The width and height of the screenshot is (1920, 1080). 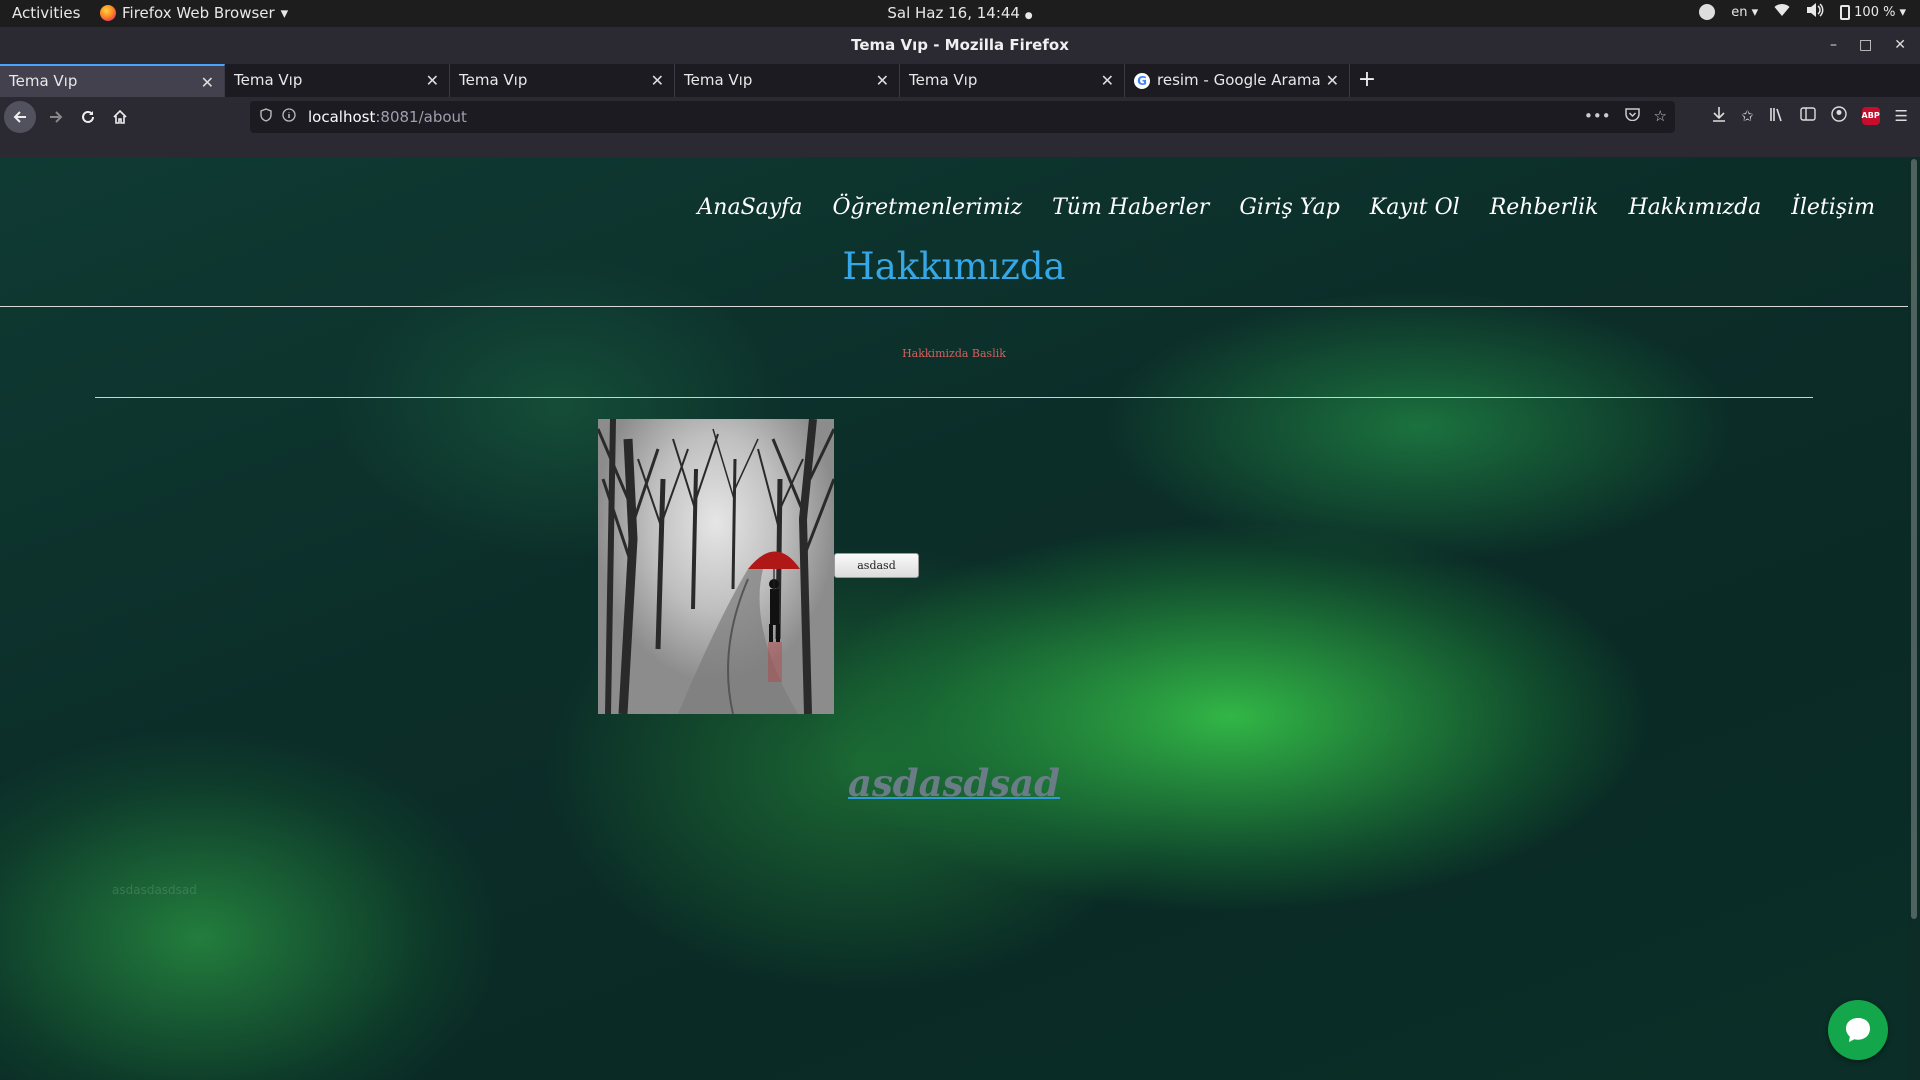 What do you see at coordinates (342, 117) in the screenshot?
I see `url-host: localhost` at bounding box center [342, 117].